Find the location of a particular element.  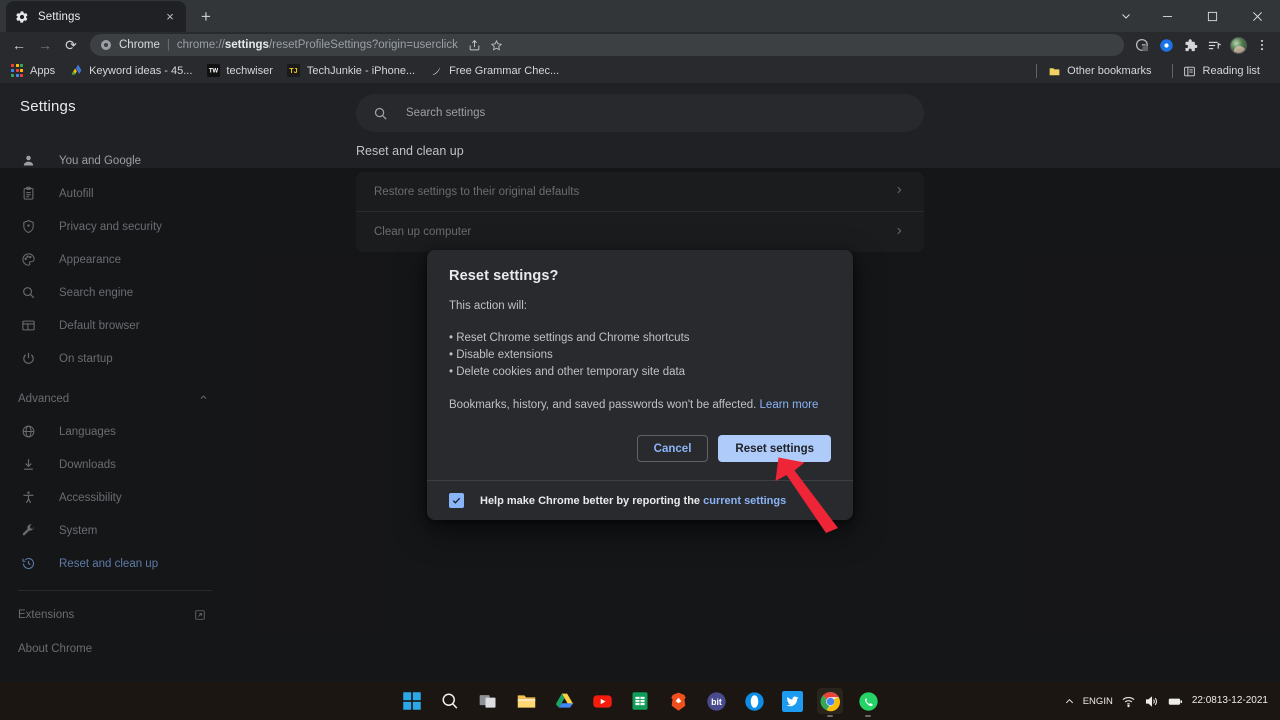

profile-avatar is located at coordinates (1238, 45).